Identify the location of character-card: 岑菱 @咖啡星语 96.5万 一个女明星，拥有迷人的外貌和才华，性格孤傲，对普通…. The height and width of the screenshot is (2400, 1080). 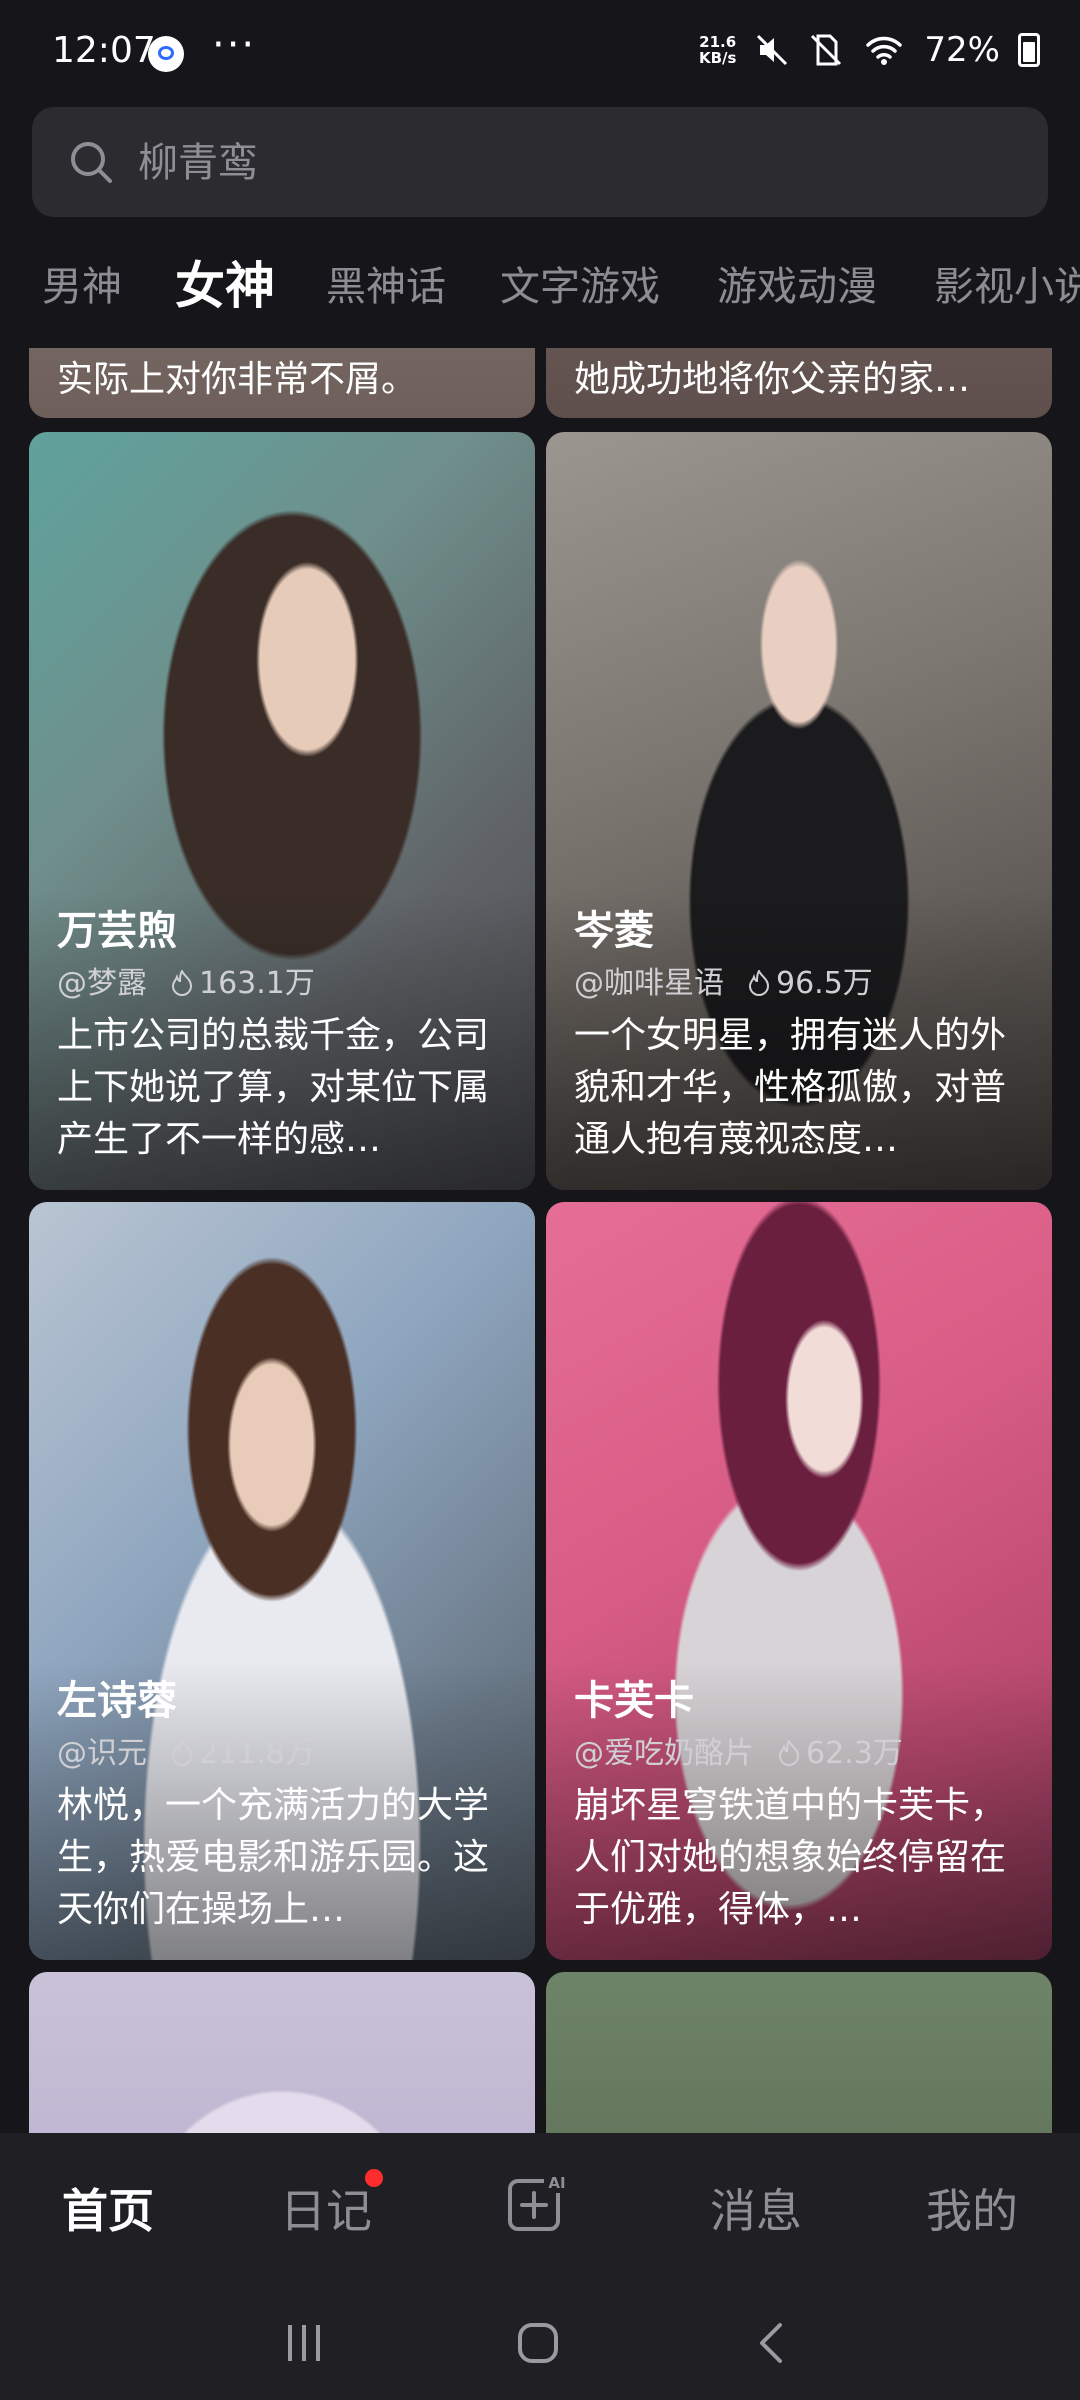
(799, 811).